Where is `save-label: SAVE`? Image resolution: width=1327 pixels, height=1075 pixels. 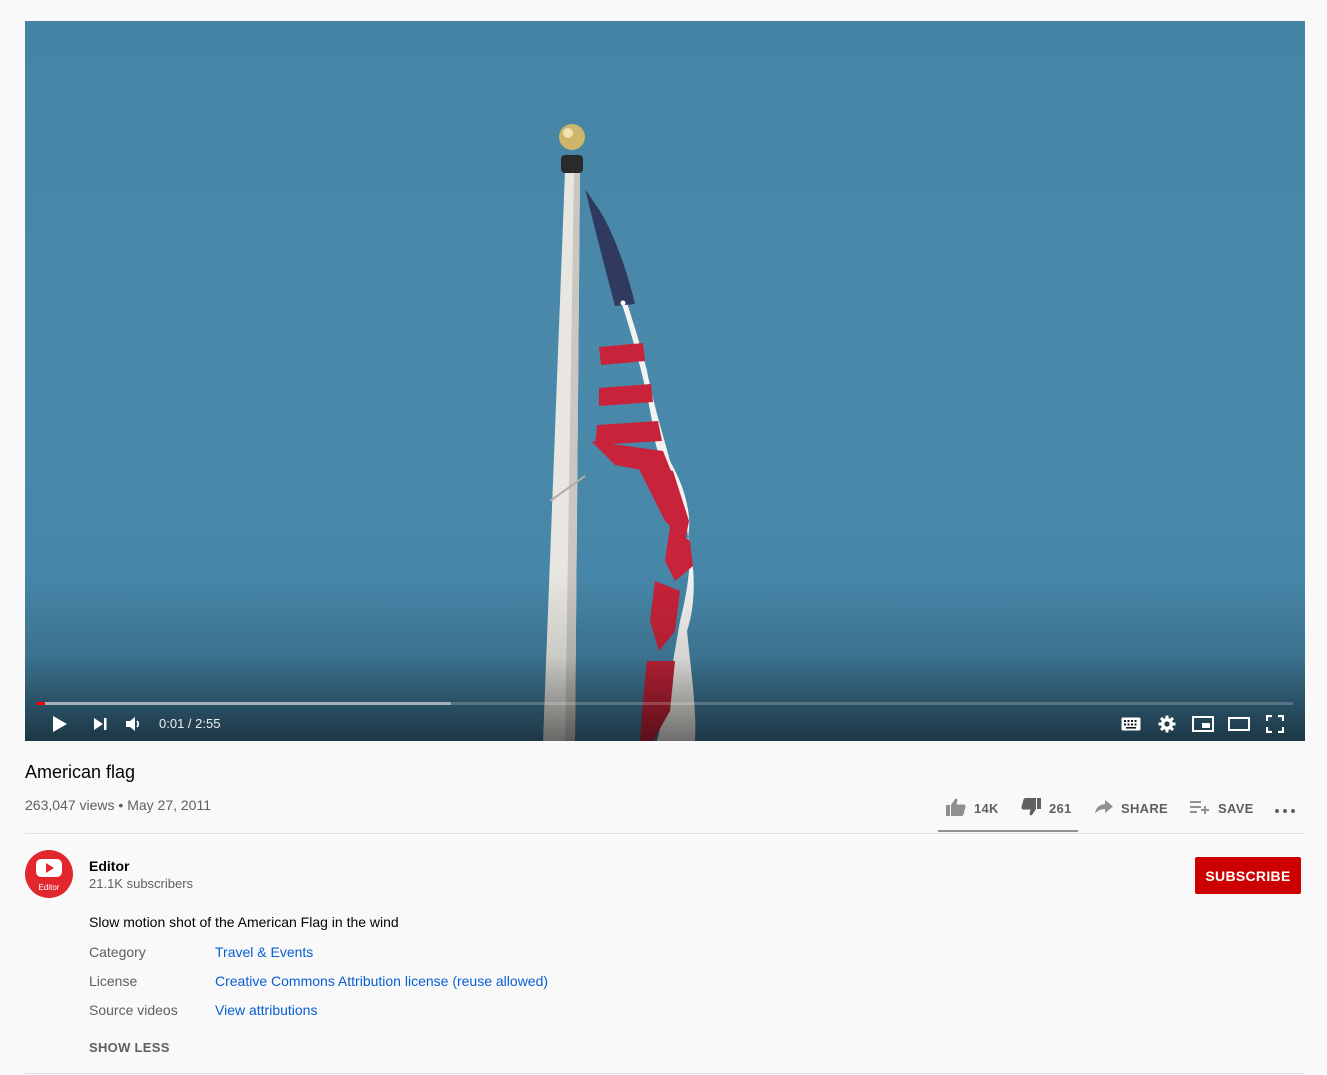 save-label: SAVE is located at coordinates (1236, 808).